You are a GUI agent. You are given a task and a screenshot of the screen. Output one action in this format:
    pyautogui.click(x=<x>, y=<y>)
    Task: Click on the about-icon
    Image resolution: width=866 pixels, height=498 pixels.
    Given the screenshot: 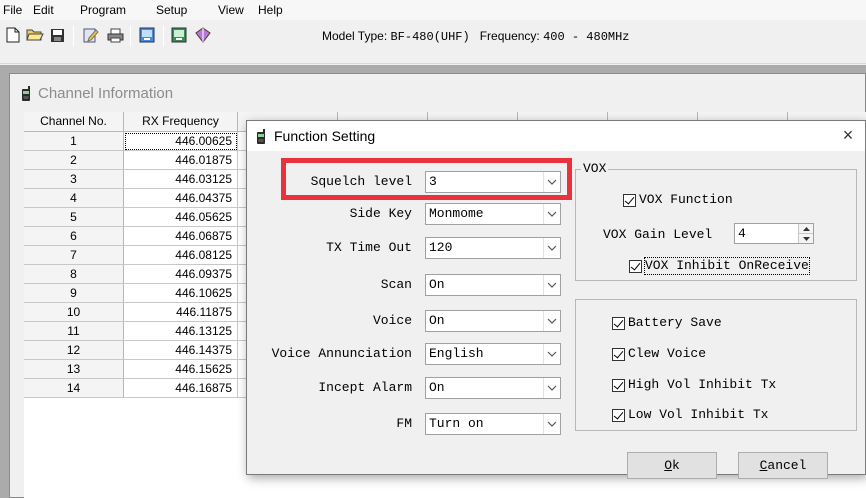 What is the action you would take?
    pyautogui.click(x=203, y=35)
    